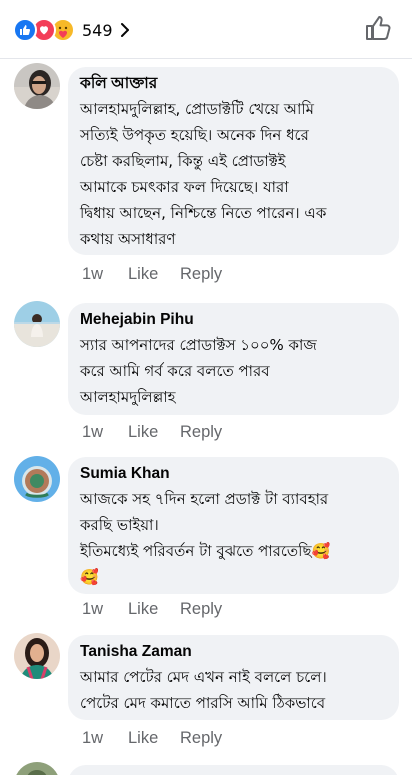 The width and height of the screenshot is (412, 775). What do you see at coordinates (71, 30) in the screenshot?
I see `reactions-summary: 549` at bounding box center [71, 30].